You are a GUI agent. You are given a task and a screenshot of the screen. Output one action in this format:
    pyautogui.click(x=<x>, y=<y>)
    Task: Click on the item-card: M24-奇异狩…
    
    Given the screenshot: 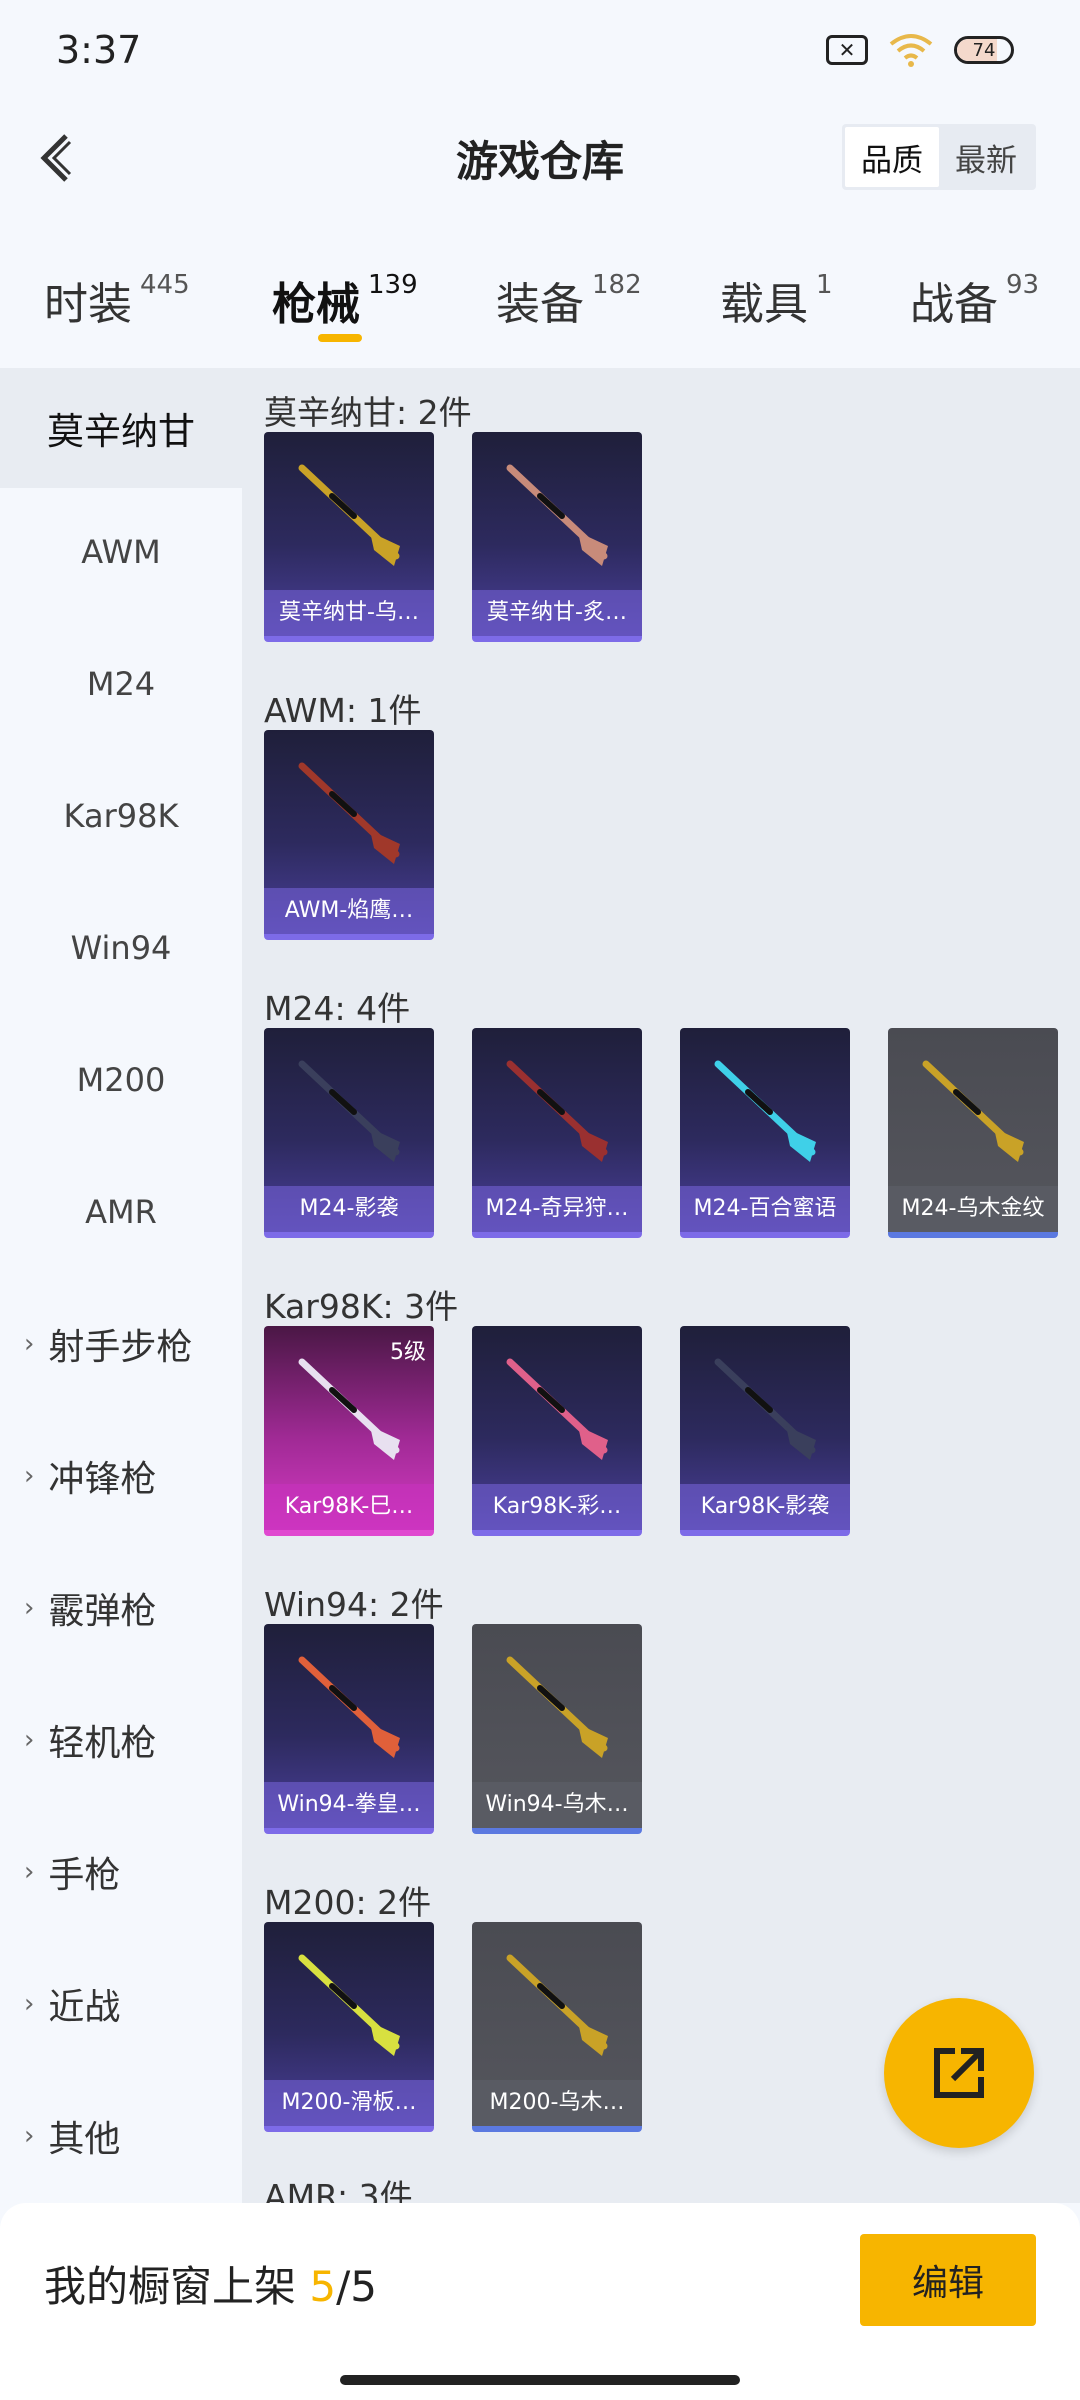 What is the action you would take?
    pyautogui.click(x=557, y=1133)
    